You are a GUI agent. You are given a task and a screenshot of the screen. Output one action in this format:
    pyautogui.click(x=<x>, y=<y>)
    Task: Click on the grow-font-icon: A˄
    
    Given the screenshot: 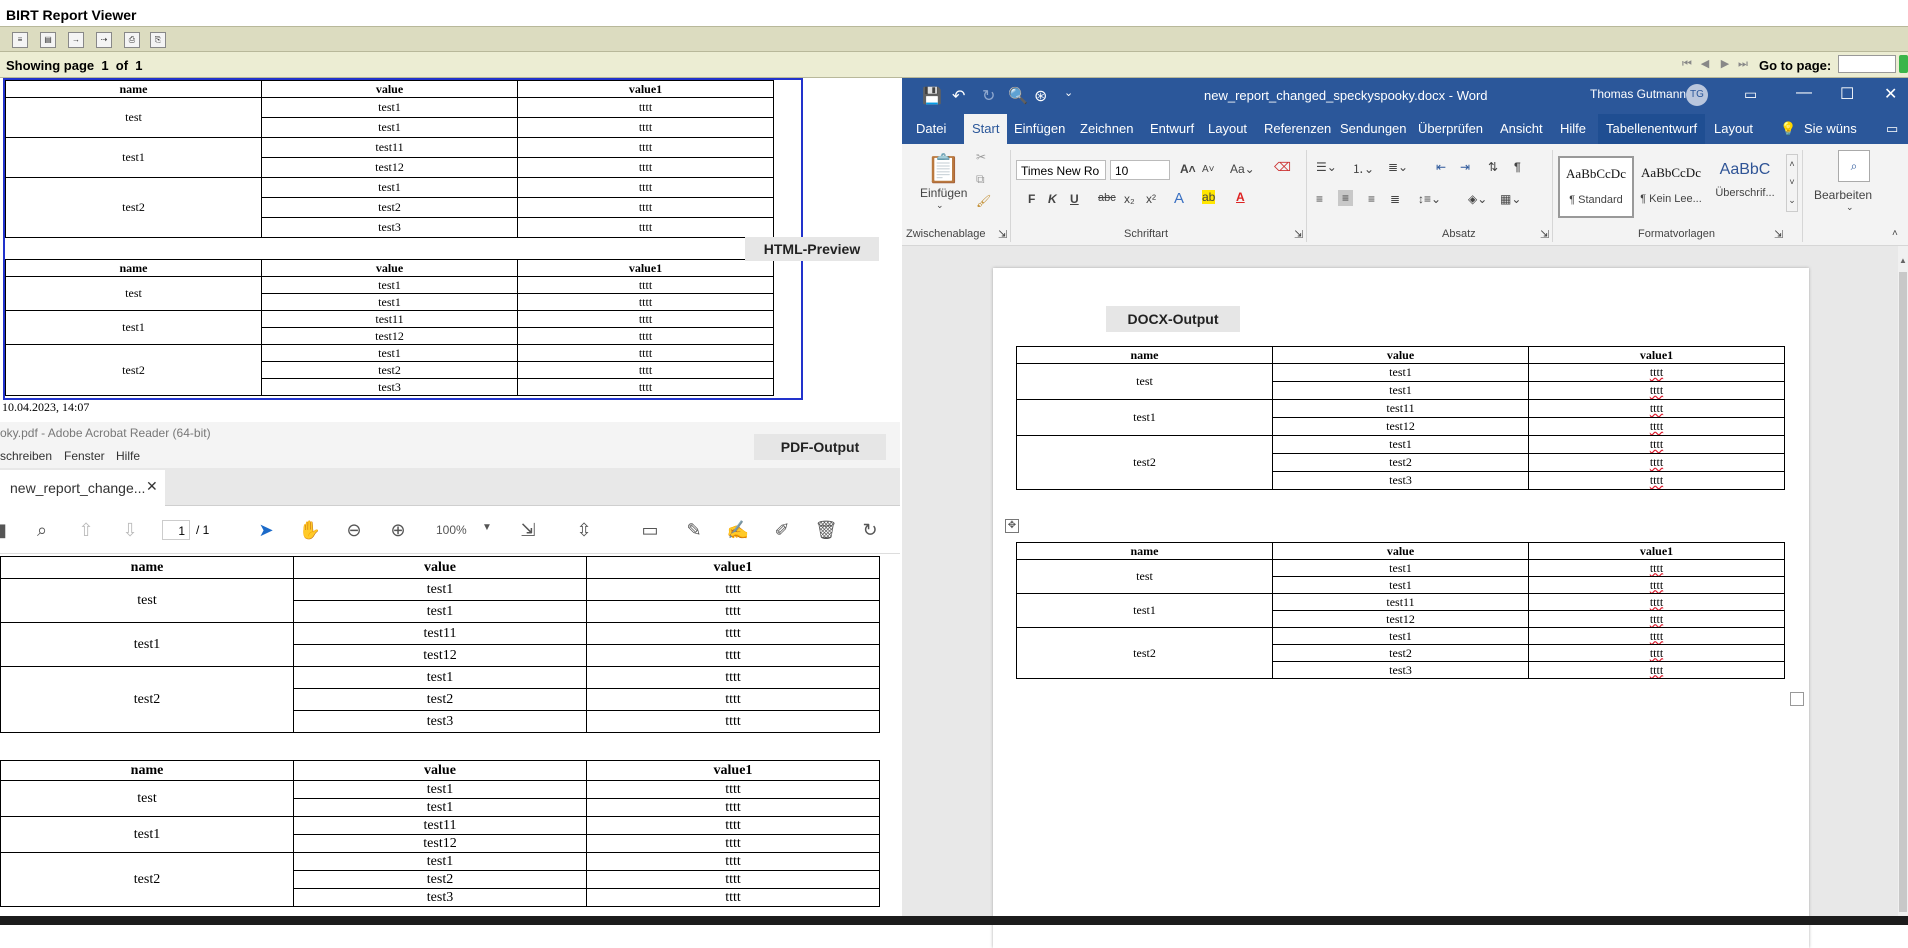 What is the action you would take?
    pyautogui.click(x=1188, y=169)
    